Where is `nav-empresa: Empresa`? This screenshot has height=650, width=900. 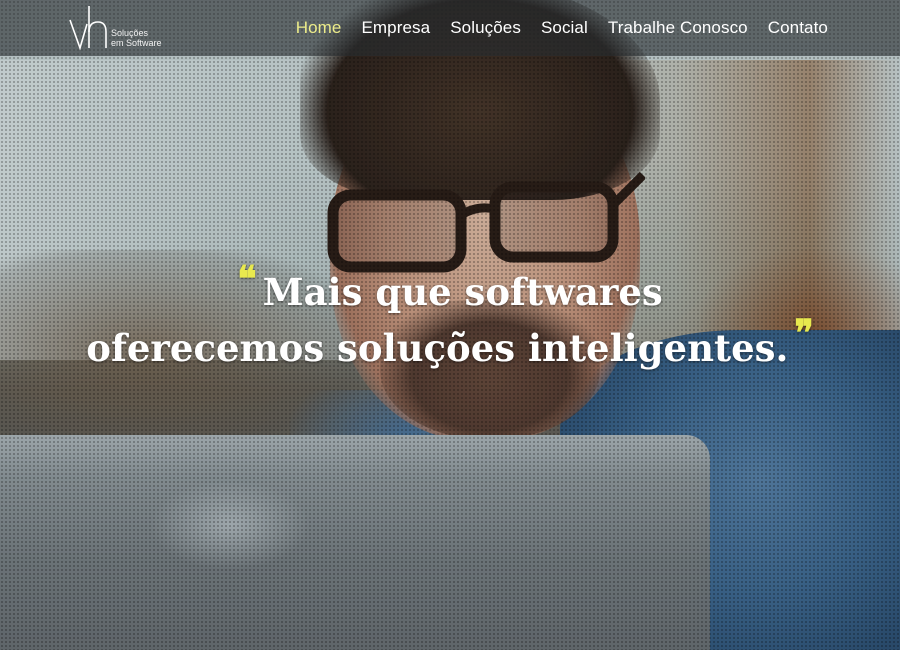 nav-empresa: Empresa is located at coordinates (395, 28).